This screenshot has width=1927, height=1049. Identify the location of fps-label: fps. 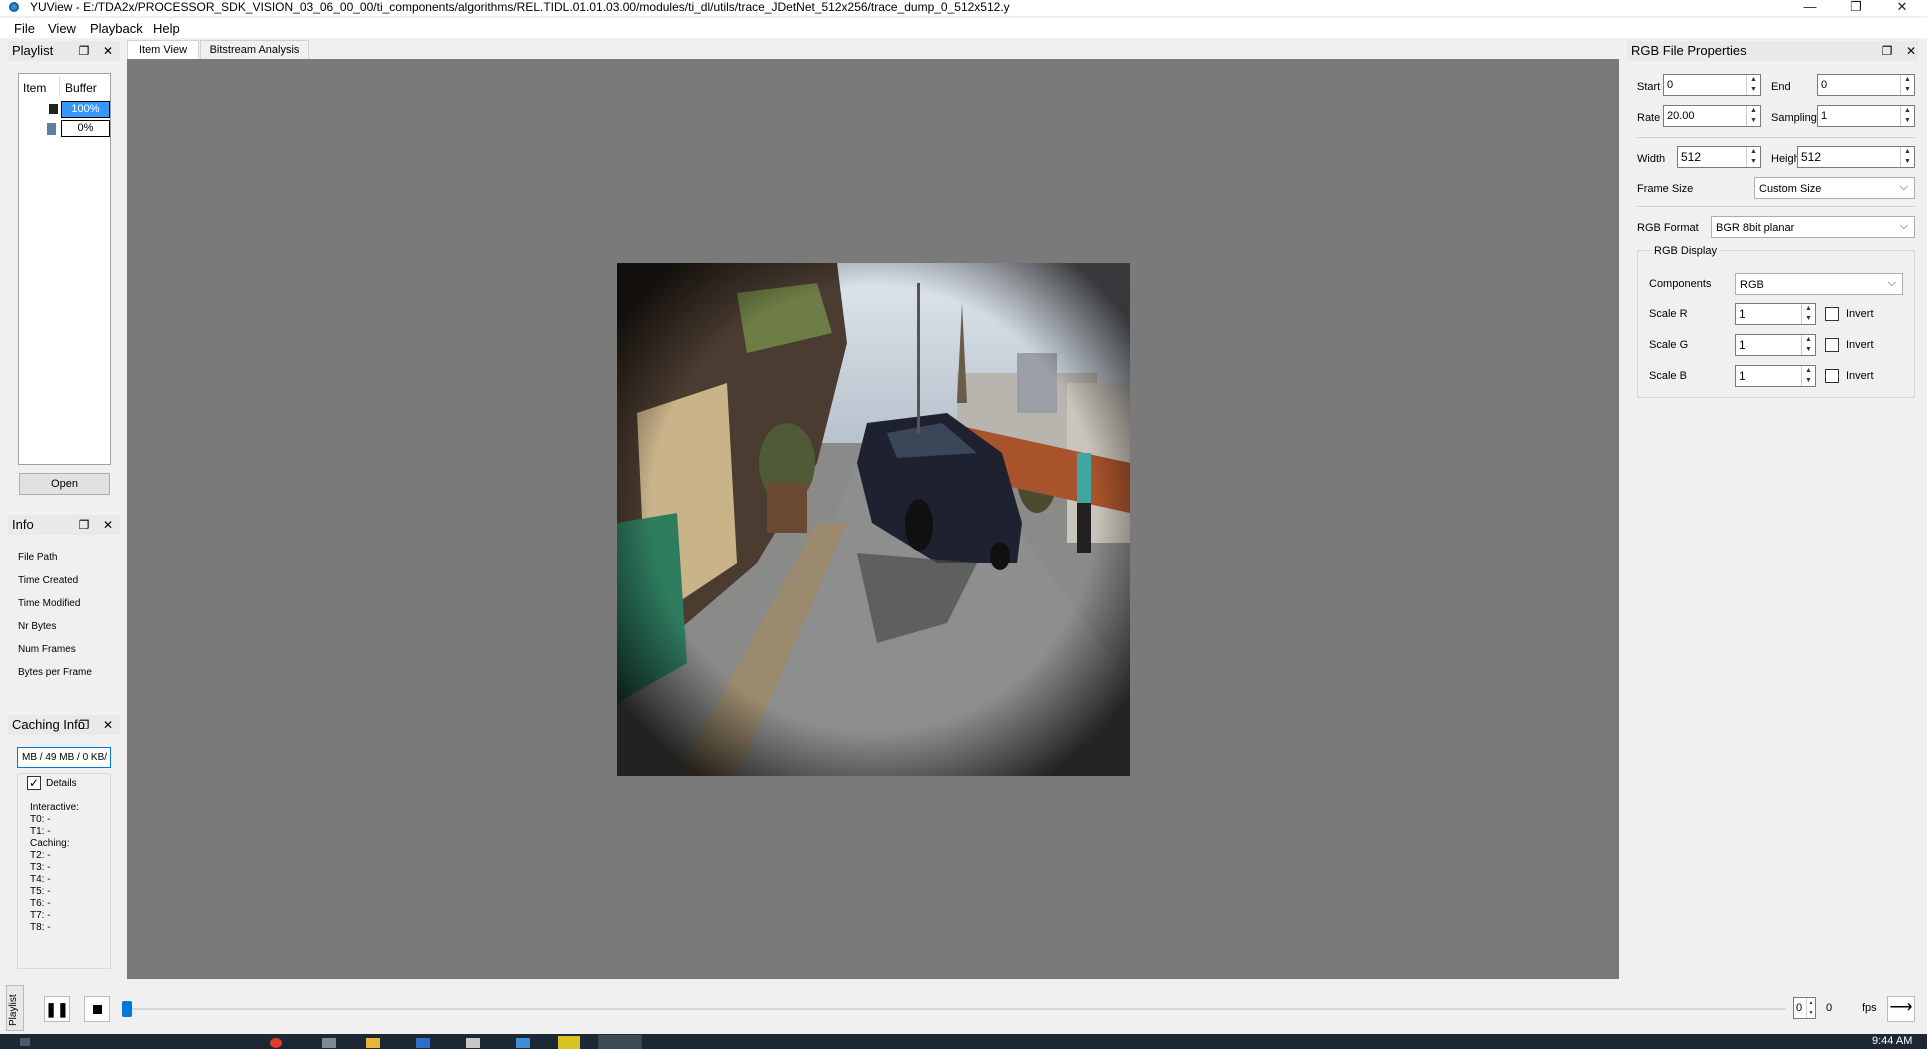
(1869, 1008).